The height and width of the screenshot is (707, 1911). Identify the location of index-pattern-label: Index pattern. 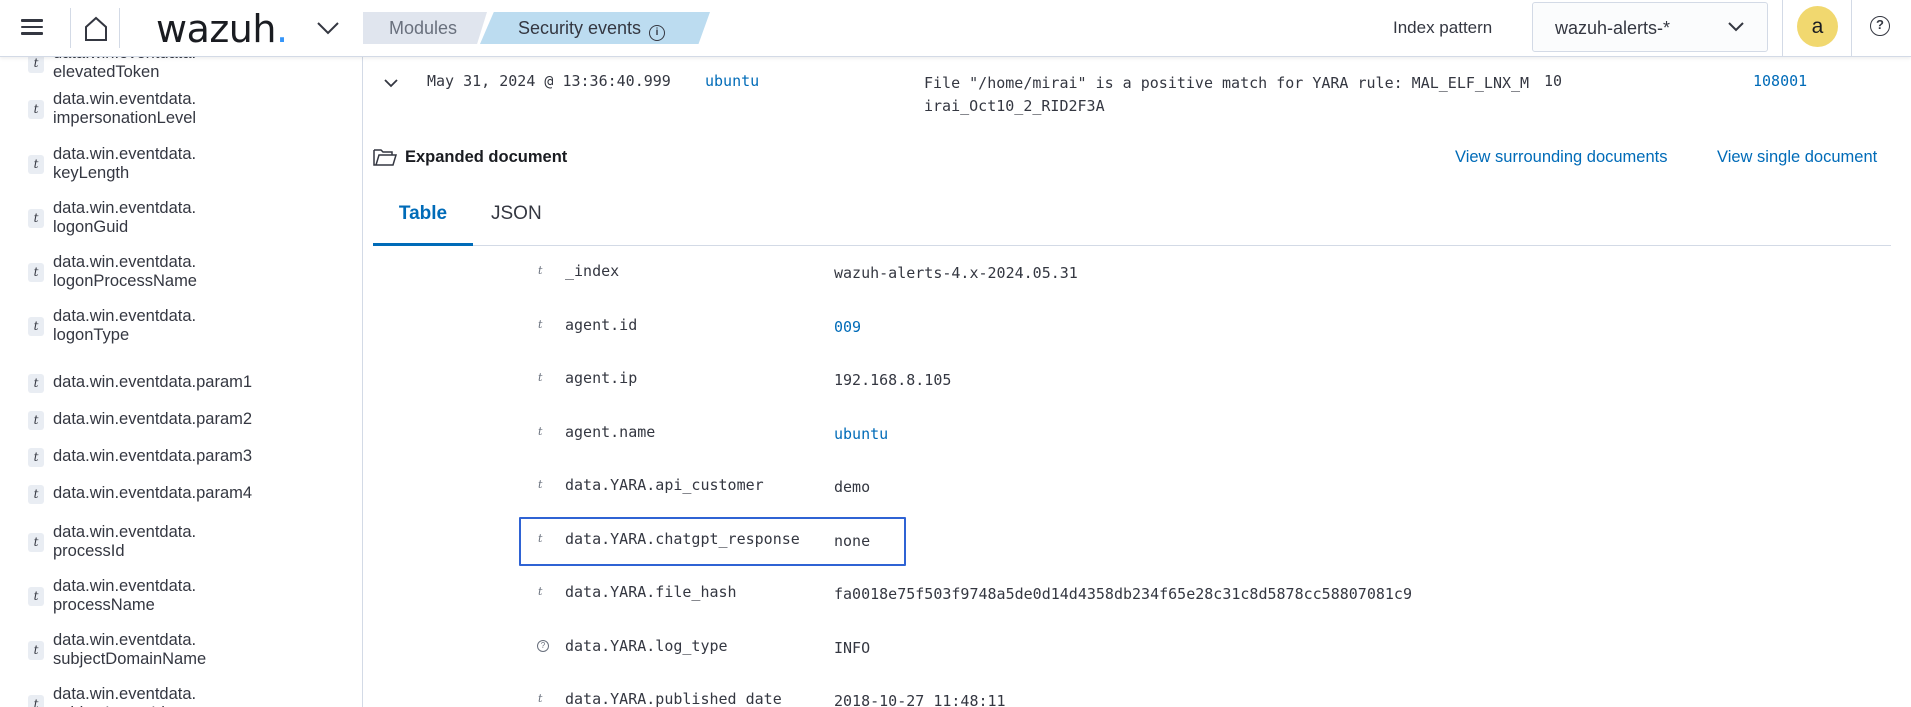
(1443, 27).